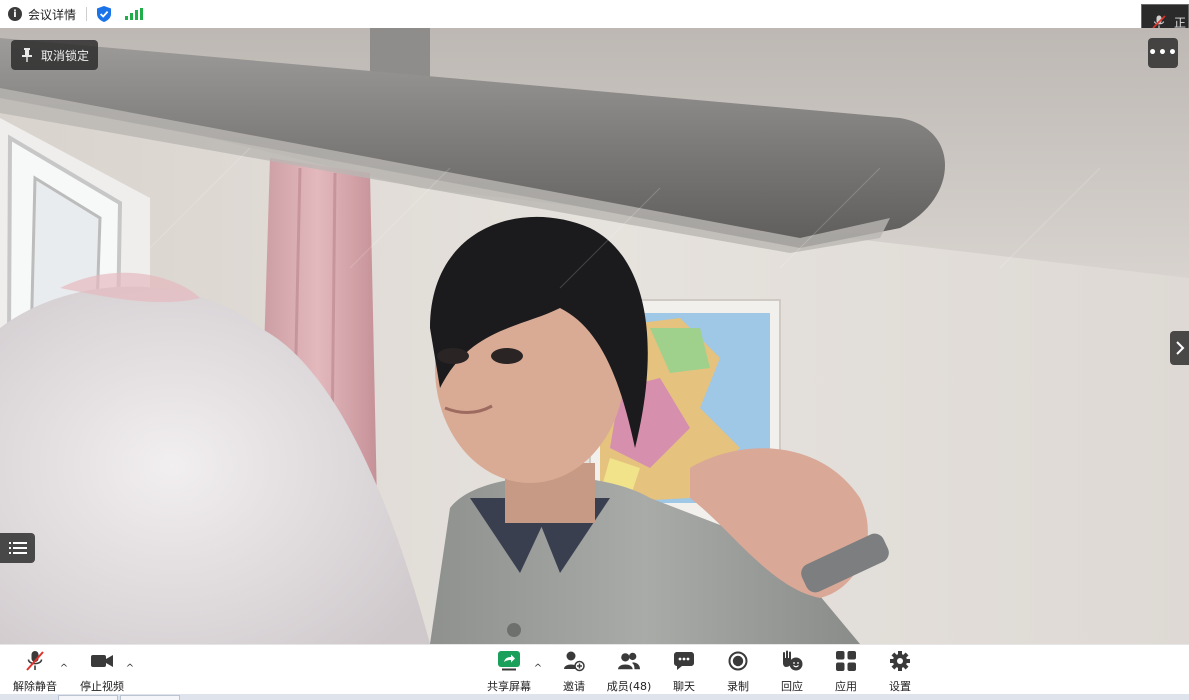 This screenshot has height=700, width=1189. I want to click on participant-list-toggle, so click(17, 548).